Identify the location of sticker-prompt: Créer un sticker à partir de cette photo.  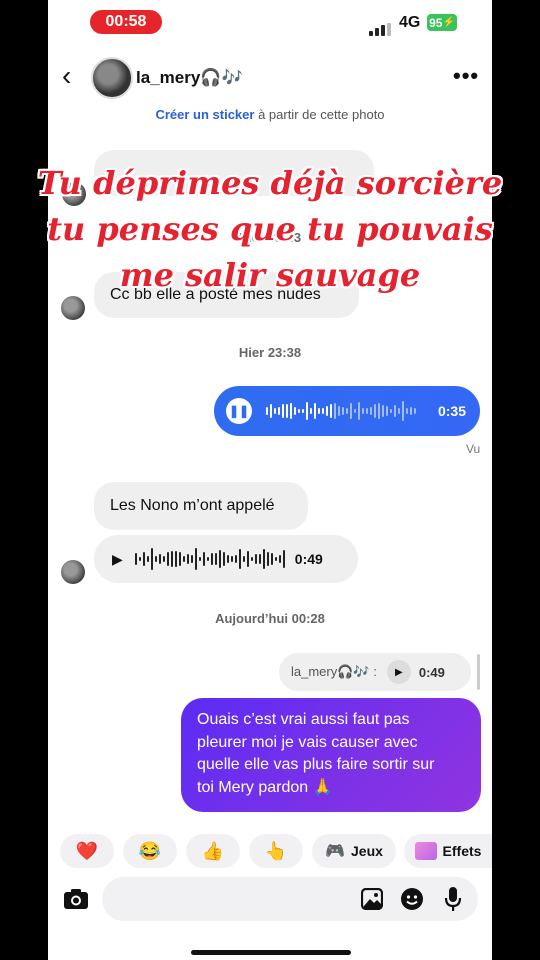
(270, 114).